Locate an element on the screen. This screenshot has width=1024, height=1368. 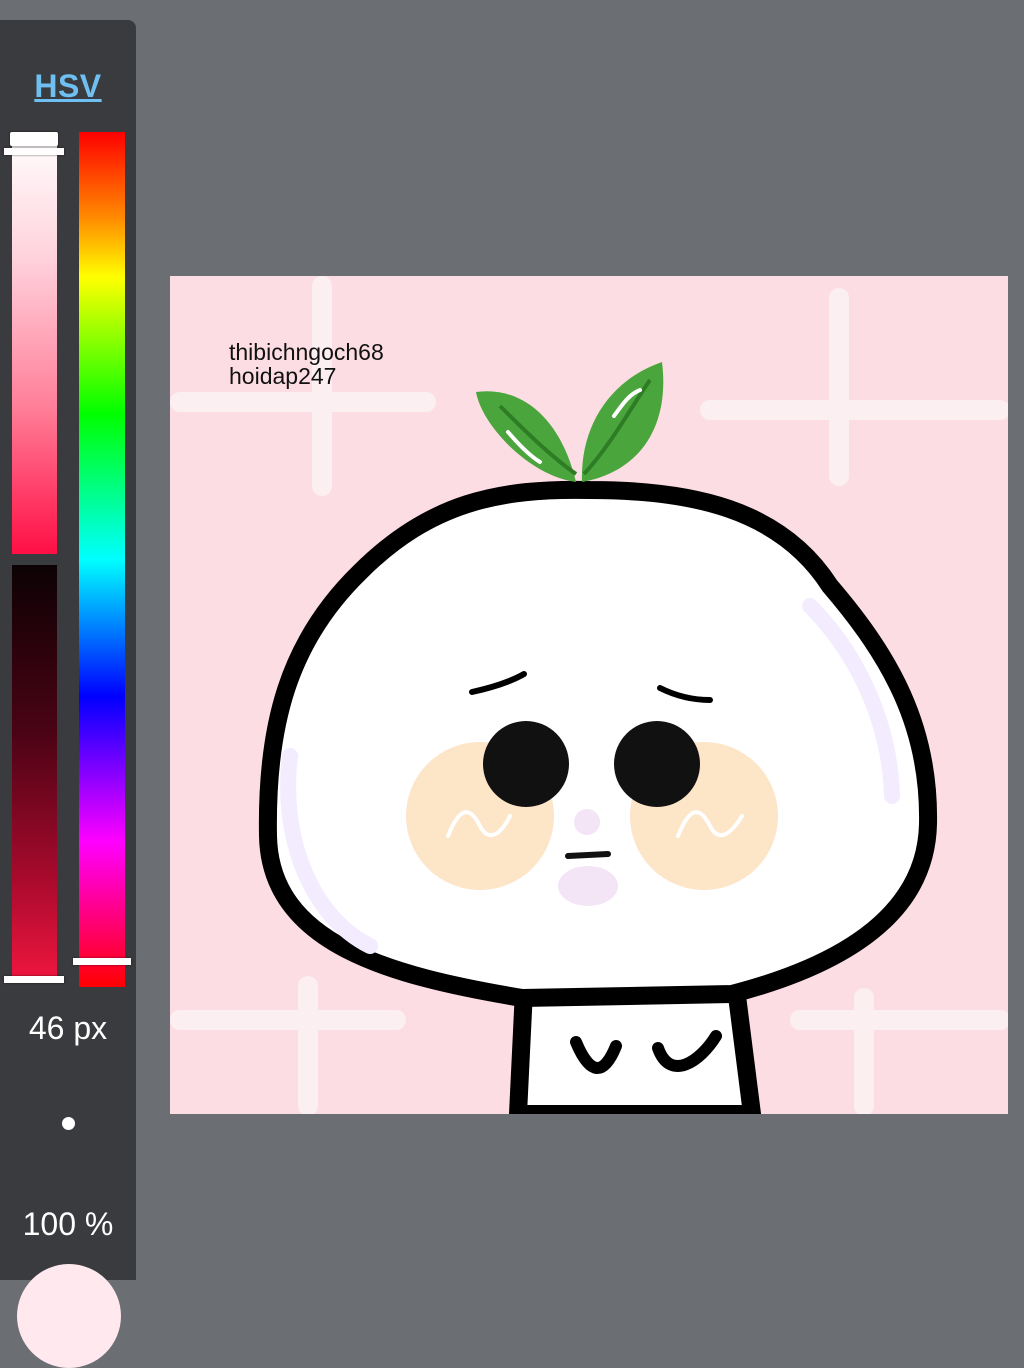
saturation-slider-handle is located at coordinates (34, 151).